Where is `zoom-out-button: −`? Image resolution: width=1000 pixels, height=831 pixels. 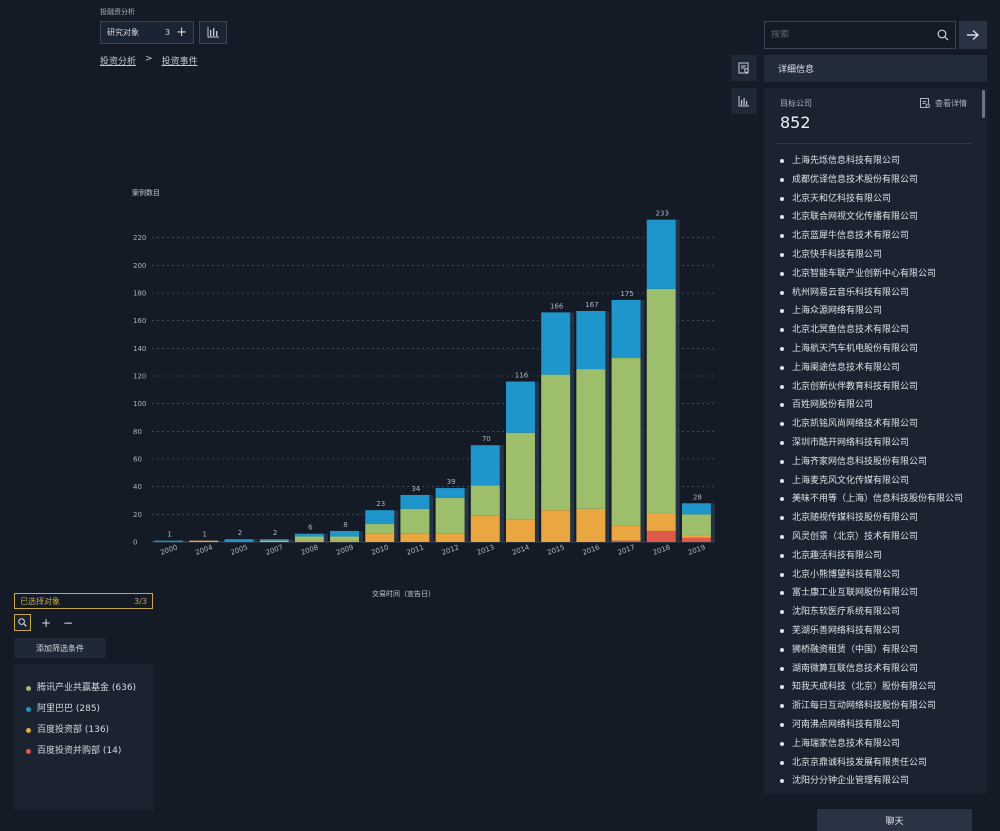
zoom-out-button: − is located at coordinates (68, 623).